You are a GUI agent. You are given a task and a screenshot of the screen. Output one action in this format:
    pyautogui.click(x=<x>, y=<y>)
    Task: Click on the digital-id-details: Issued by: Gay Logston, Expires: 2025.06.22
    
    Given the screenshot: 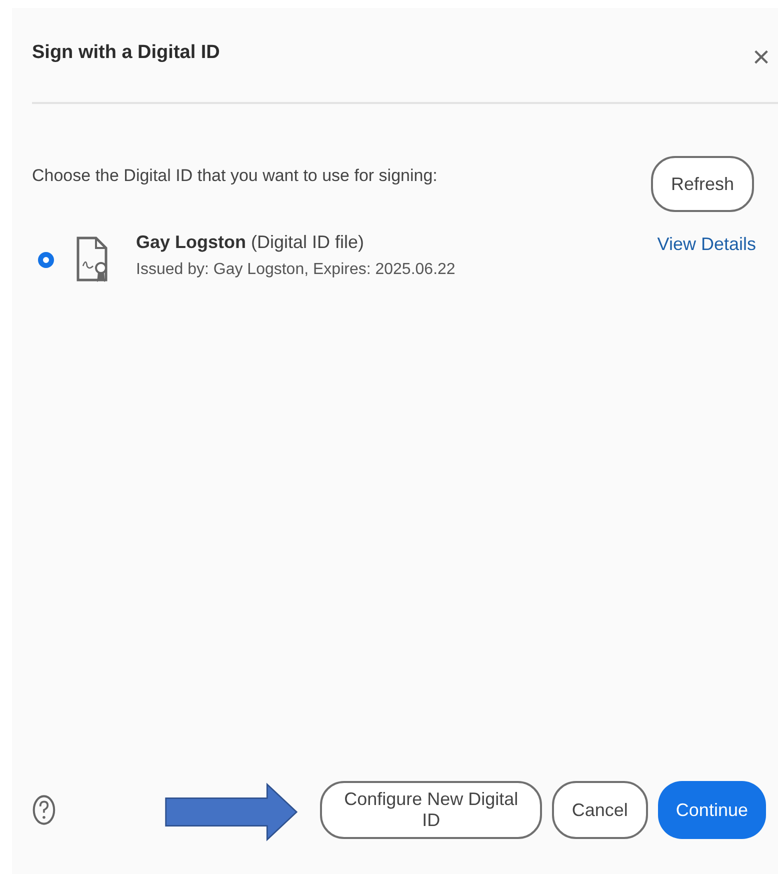 What is the action you would take?
    pyautogui.click(x=296, y=270)
    